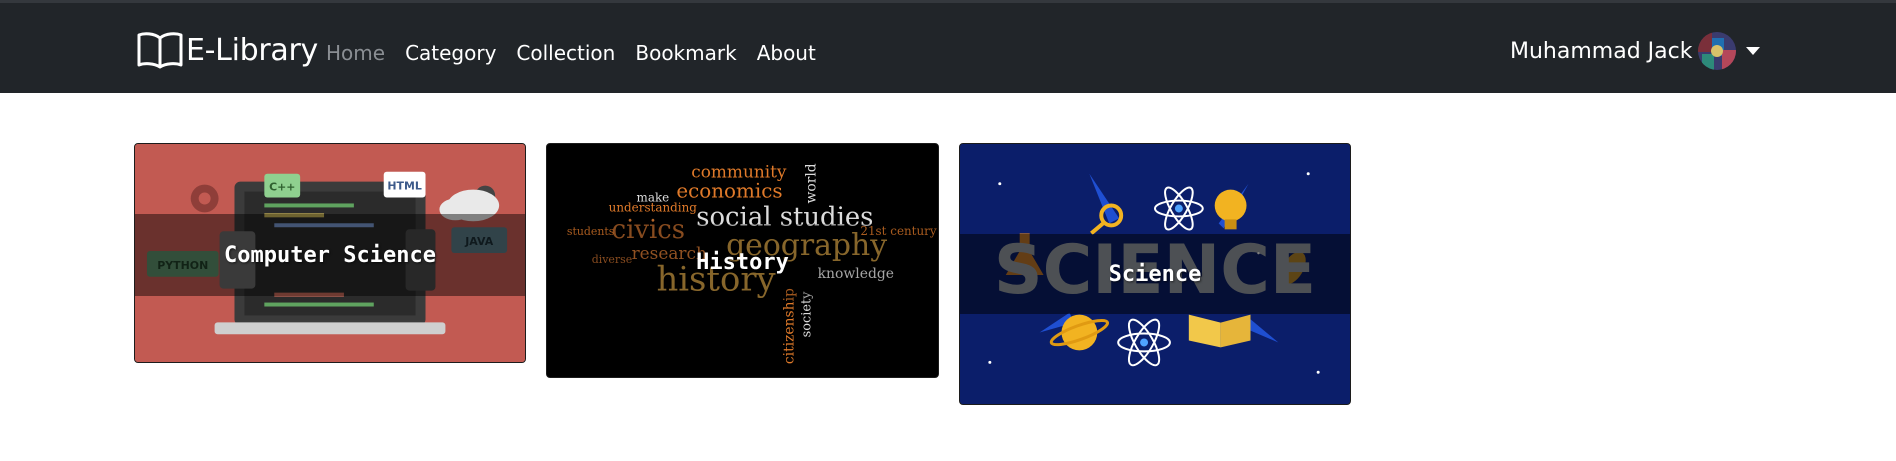  I want to click on brand-link: E-Library, so click(227, 50).